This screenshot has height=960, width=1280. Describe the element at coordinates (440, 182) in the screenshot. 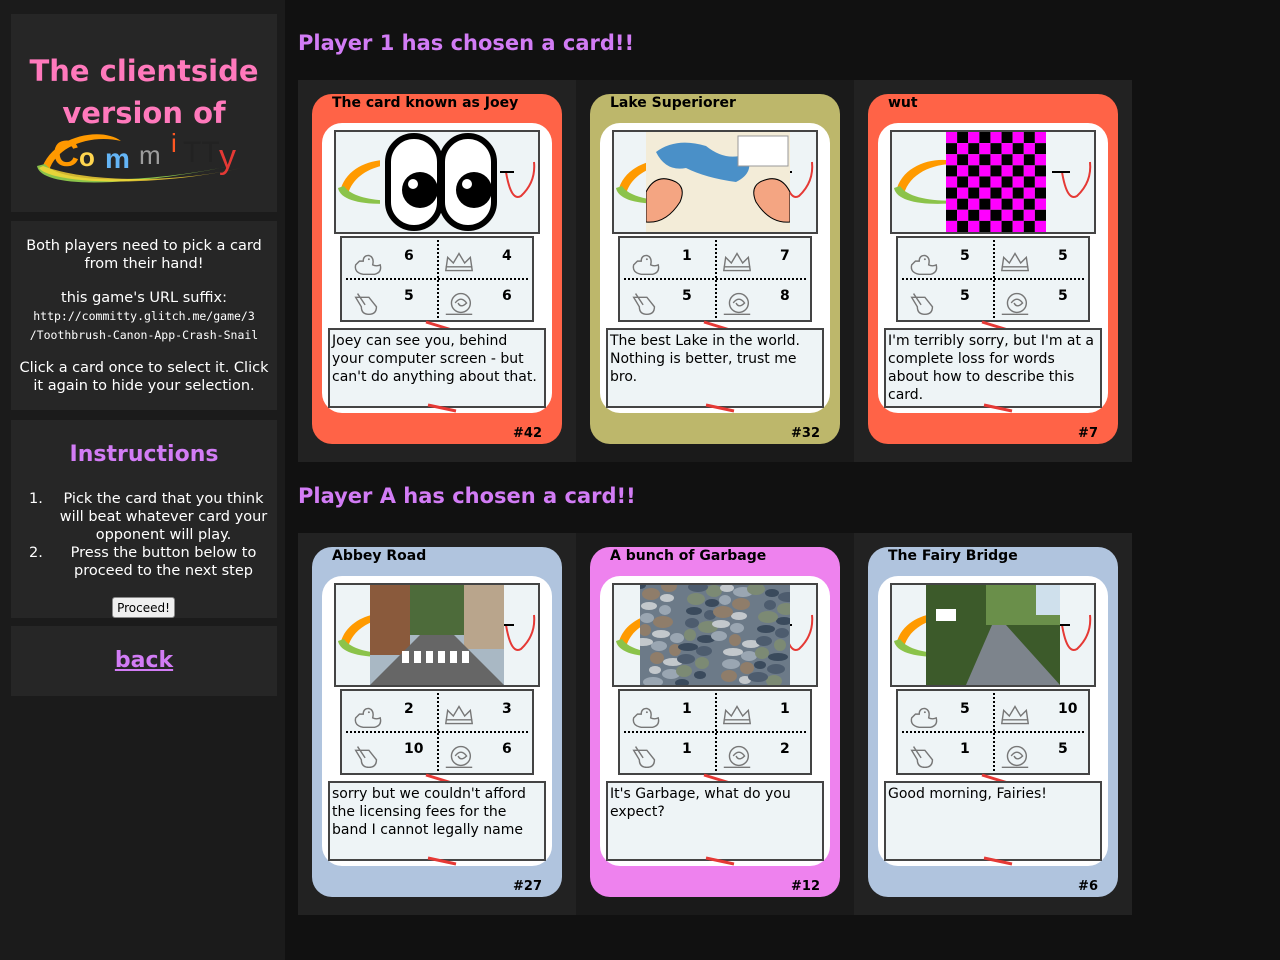

I see `eyes-image` at that location.